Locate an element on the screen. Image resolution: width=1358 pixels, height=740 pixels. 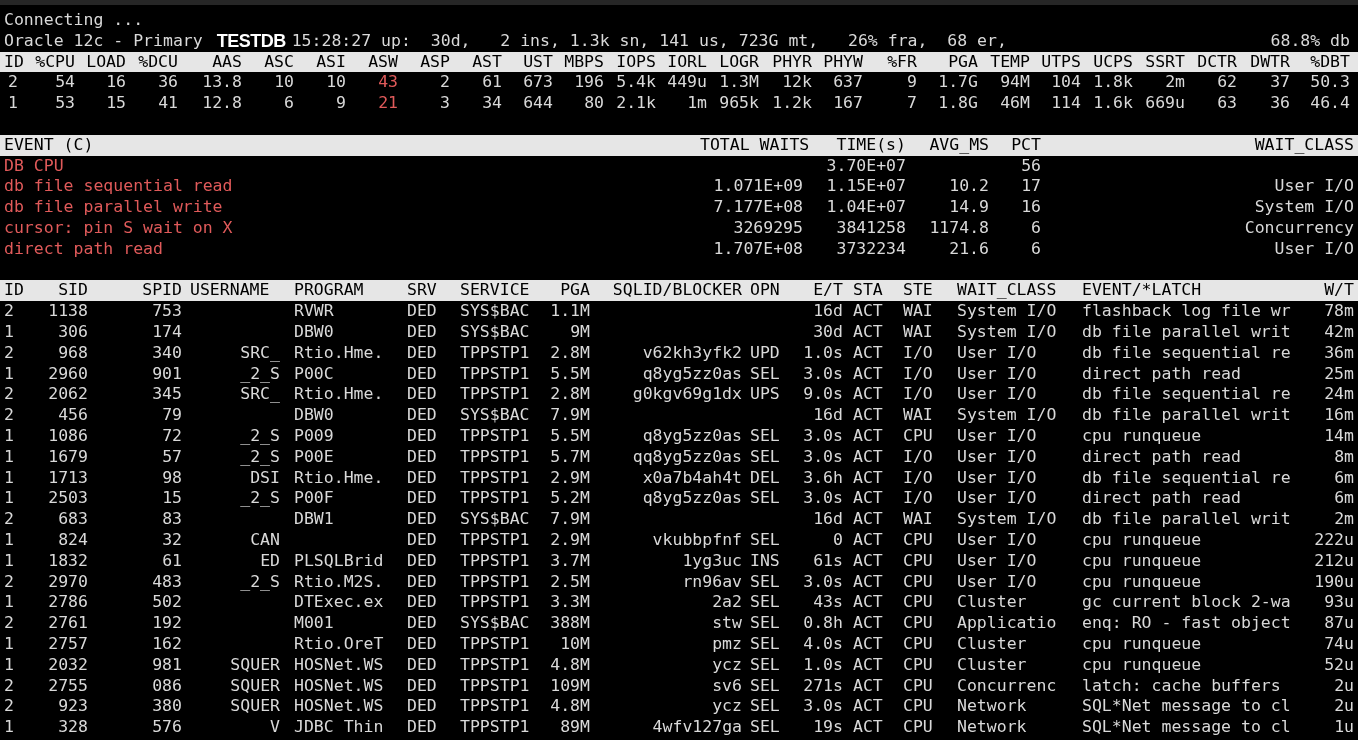
column-header: ID is located at coordinates (14, 61).